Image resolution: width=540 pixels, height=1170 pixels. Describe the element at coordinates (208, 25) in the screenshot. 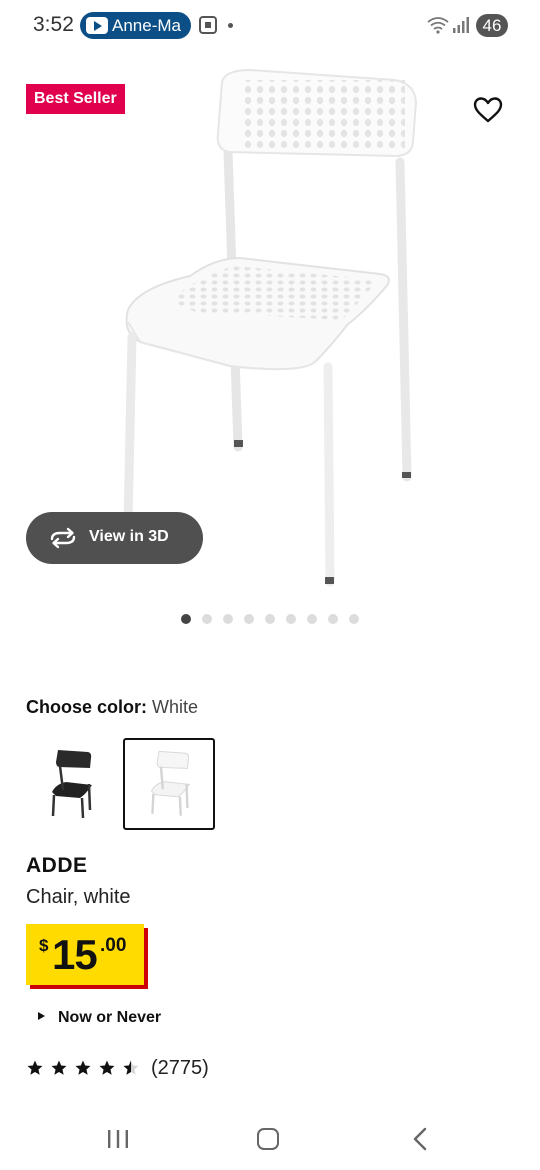

I see `screenshot-icon` at that location.